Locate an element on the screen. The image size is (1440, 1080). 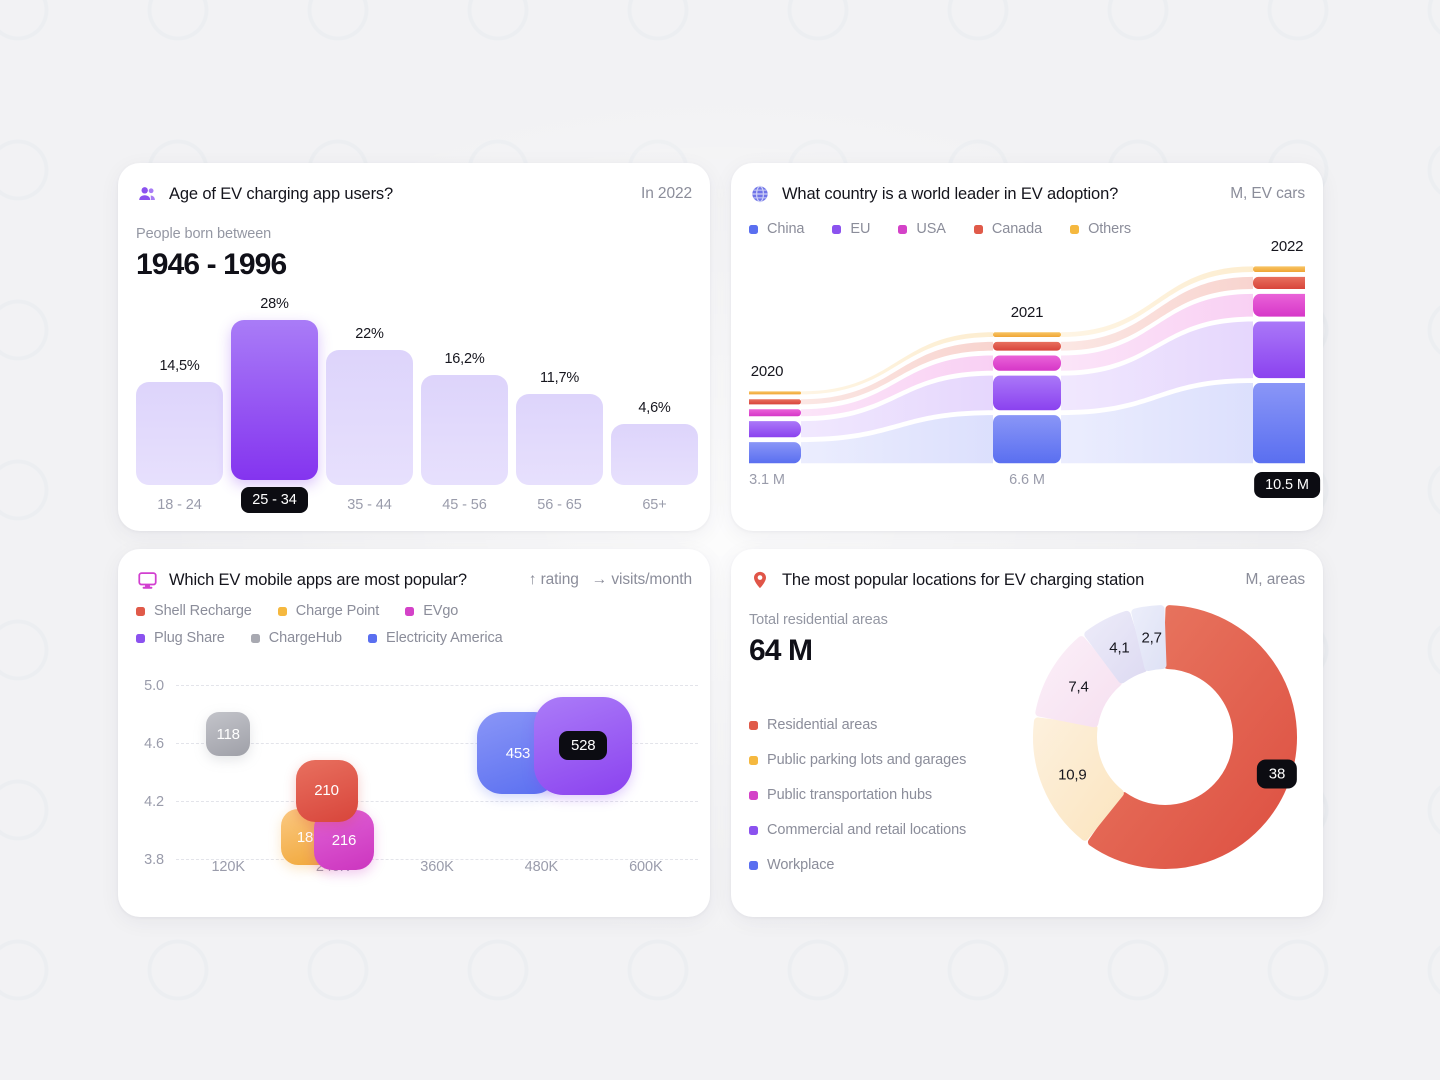
legend-item-usa: USA is located at coordinates (922, 229).